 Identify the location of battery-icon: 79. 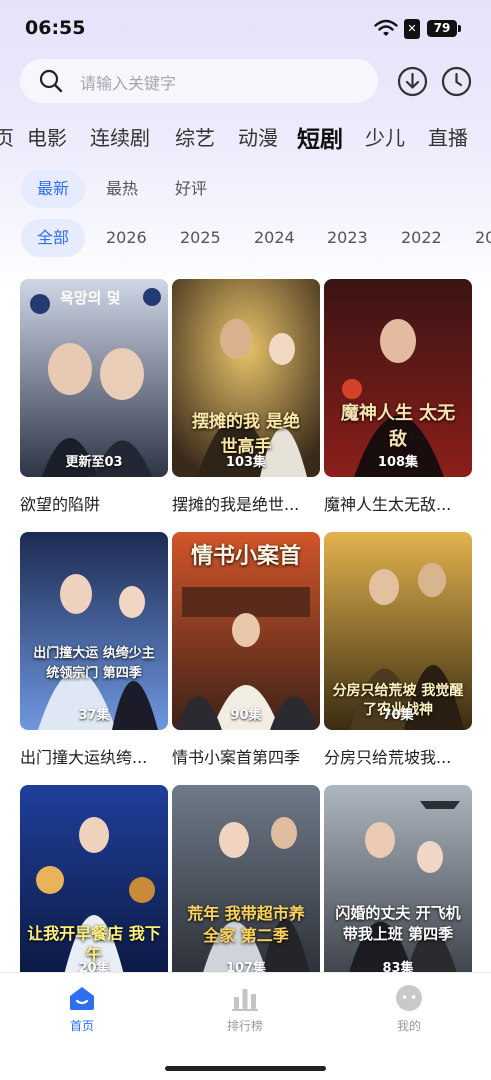
(442, 28).